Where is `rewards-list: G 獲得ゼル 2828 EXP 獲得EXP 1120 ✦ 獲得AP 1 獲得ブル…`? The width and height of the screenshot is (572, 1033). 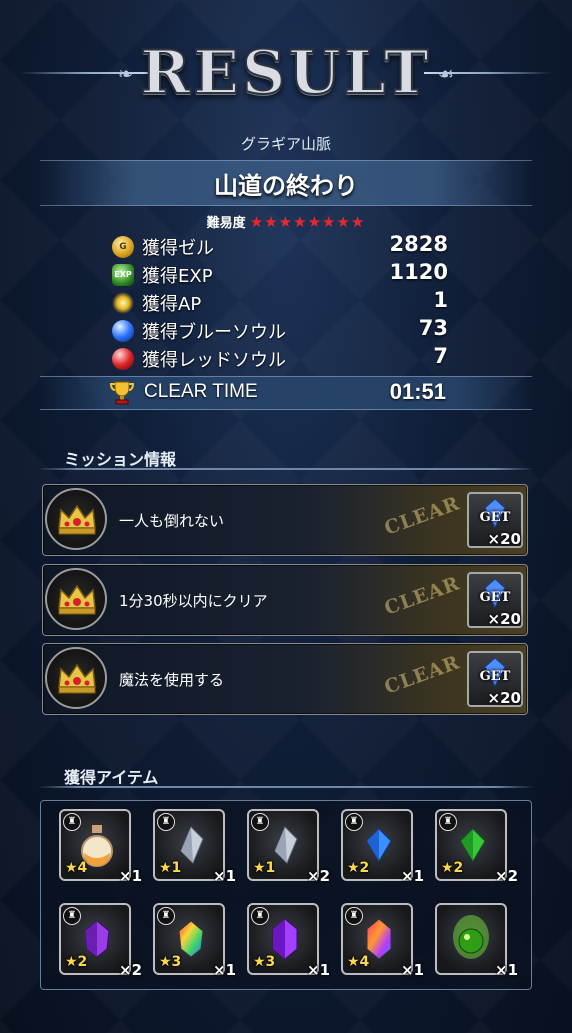 rewards-list: G 獲得ゼル 2828 EXP 獲得EXP 1120 ✦ 獲得AP 1 獲得ブル… is located at coordinates (278, 302).